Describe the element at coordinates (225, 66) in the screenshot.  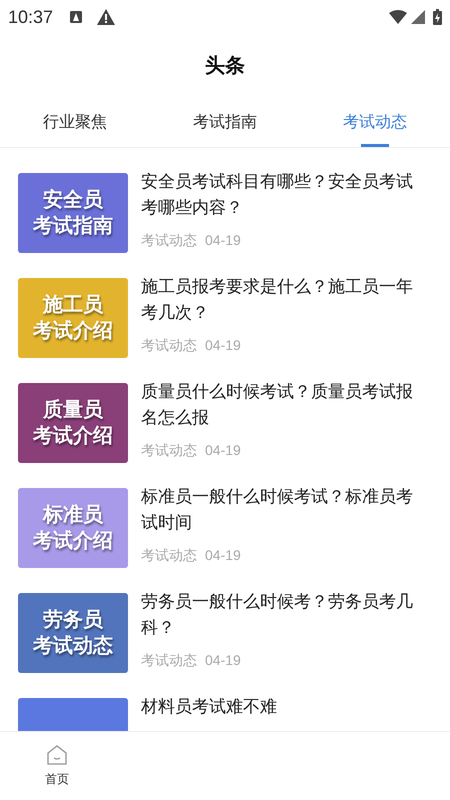
I see `page-title: 头条` at that location.